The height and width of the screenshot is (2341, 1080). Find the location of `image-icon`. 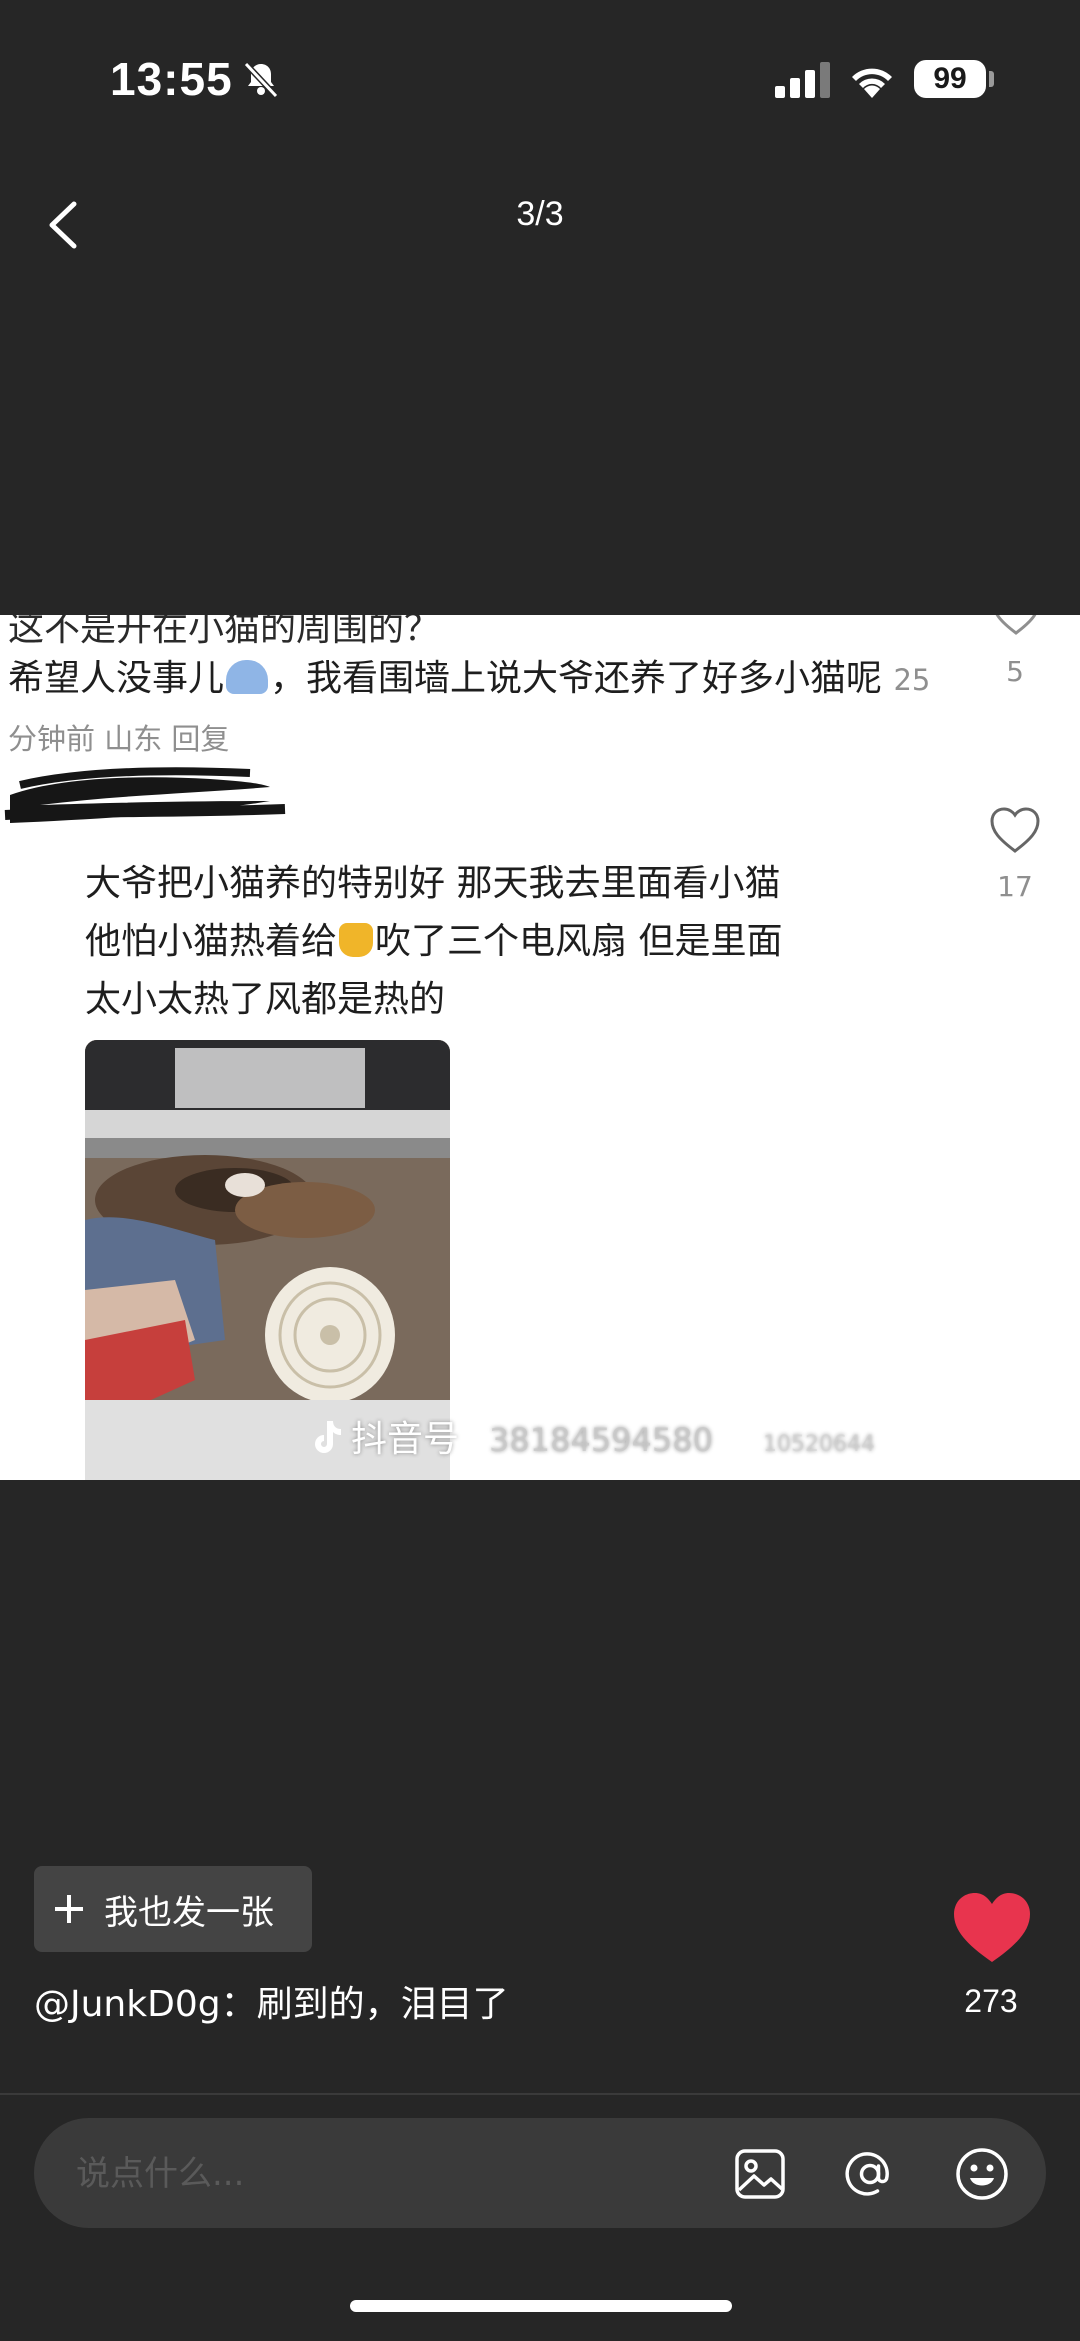

image-icon is located at coordinates (760, 2174).